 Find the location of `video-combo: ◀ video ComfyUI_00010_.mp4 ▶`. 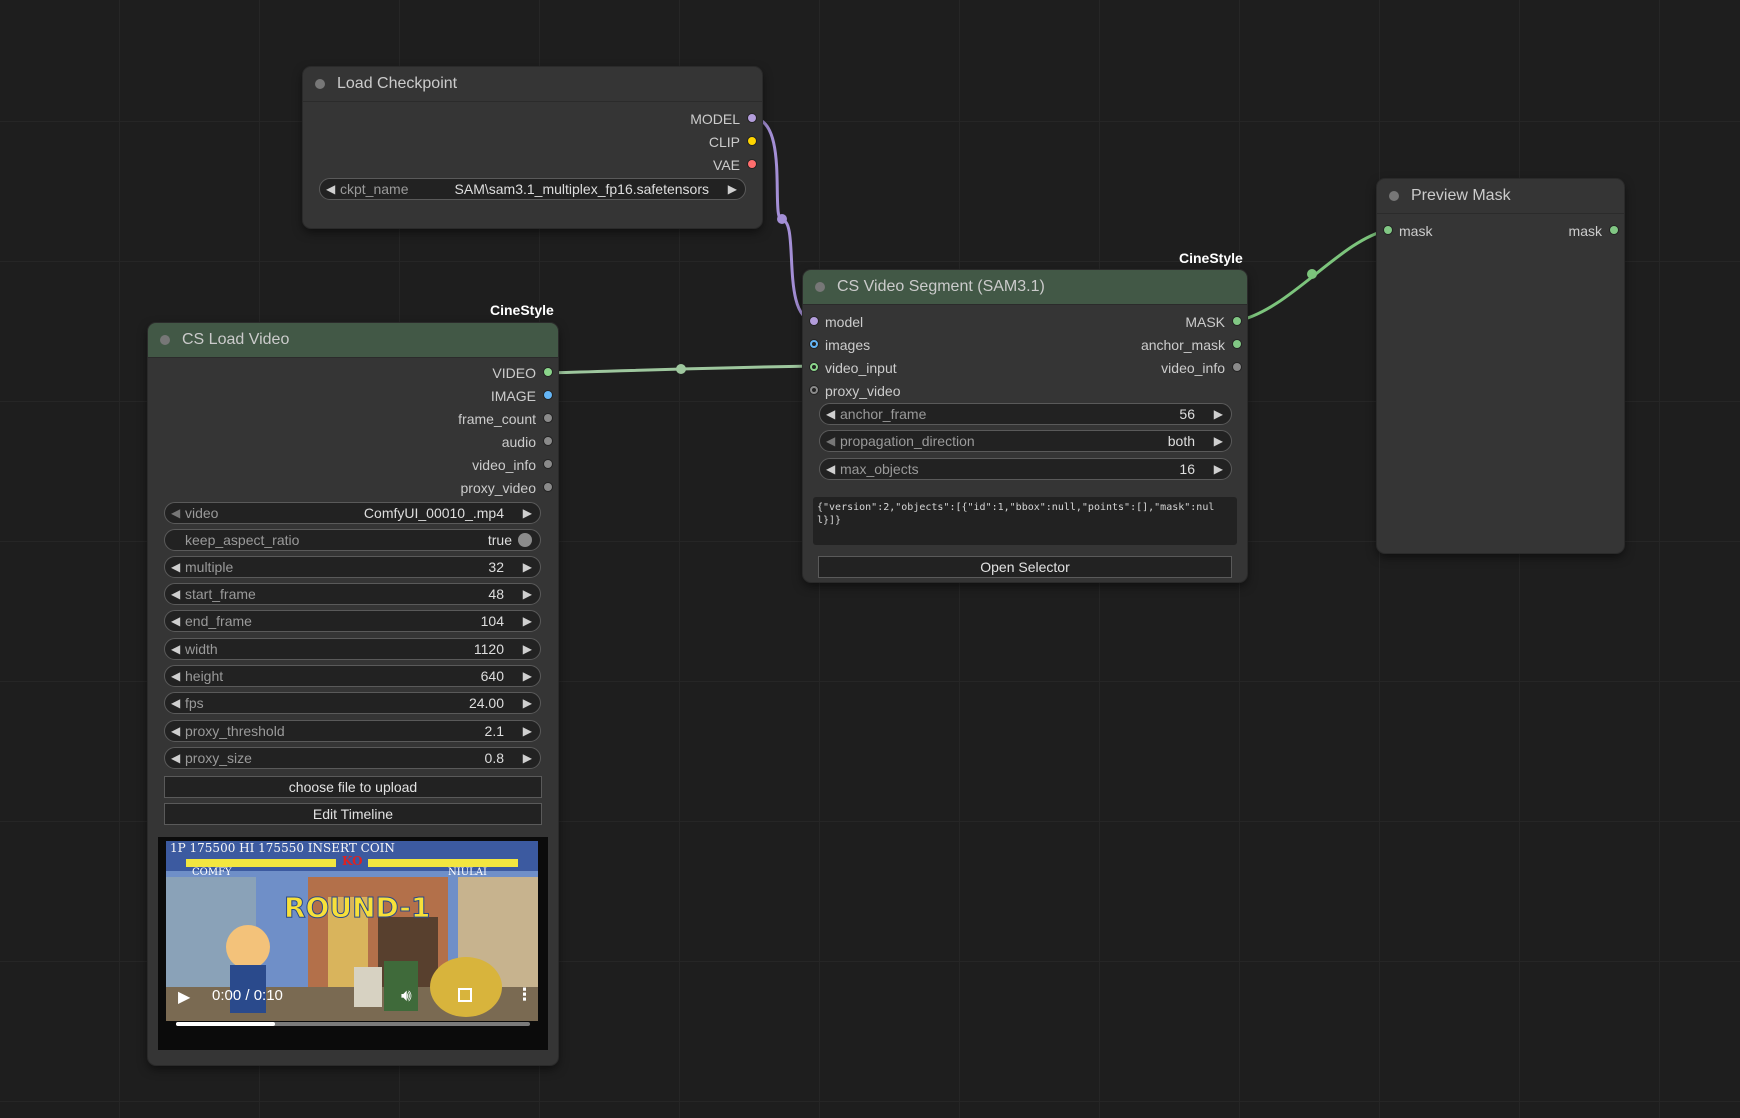

video-combo: ◀ video ComfyUI_00010_.mp4 ▶ is located at coordinates (352, 513).